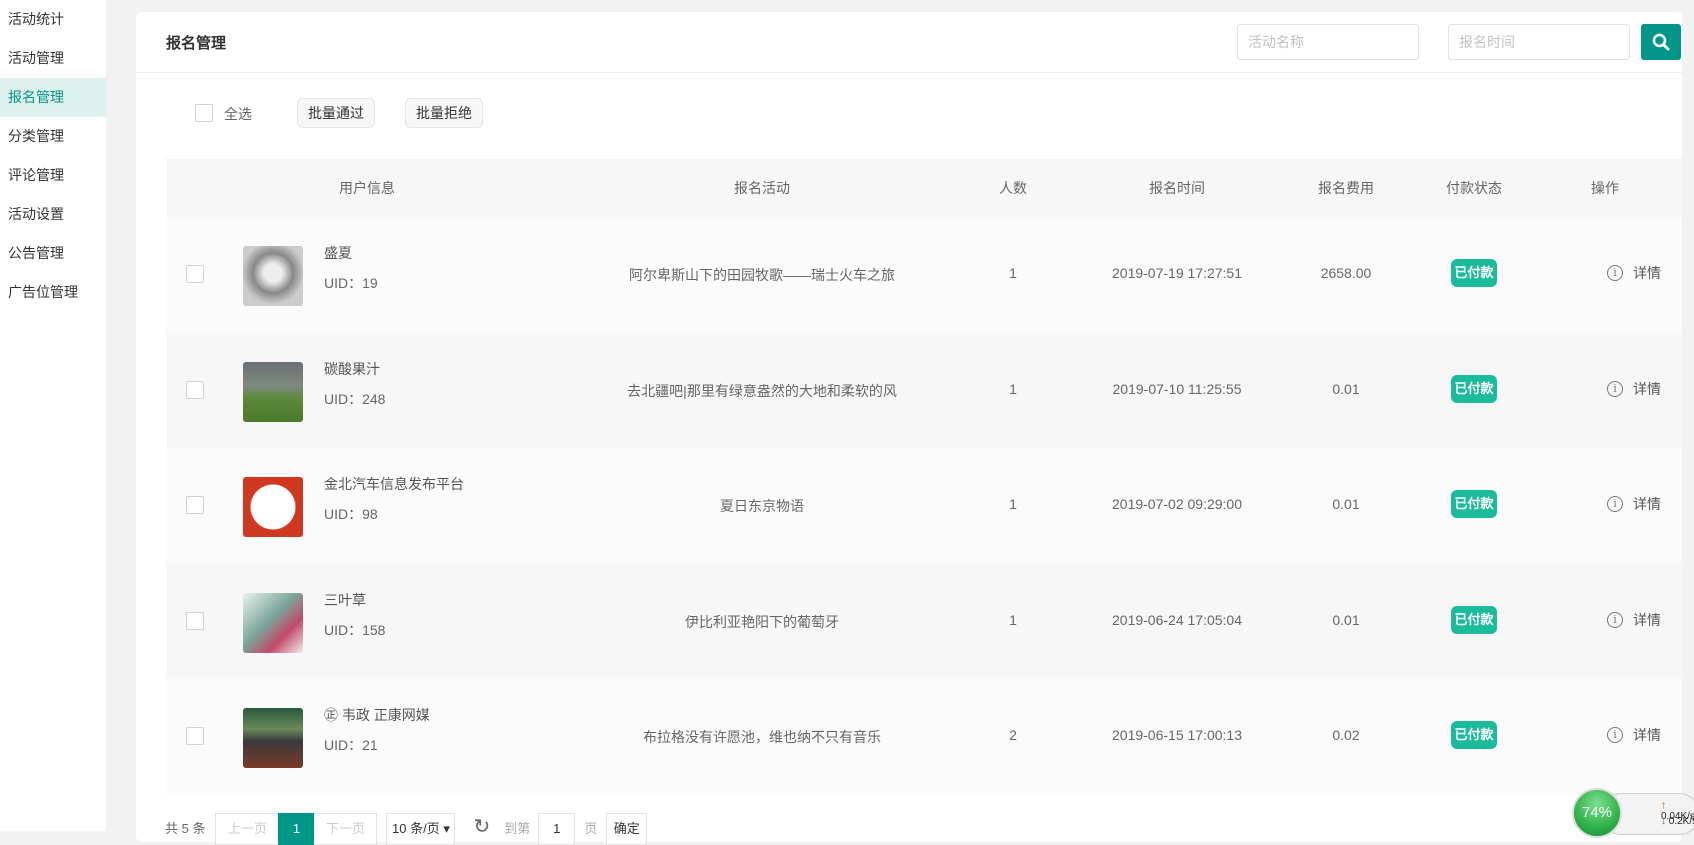 Image resolution: width=1694 pixels, height=845 pixels. I want to click on download-arrow-icon: ↓, so click(1663, 821).